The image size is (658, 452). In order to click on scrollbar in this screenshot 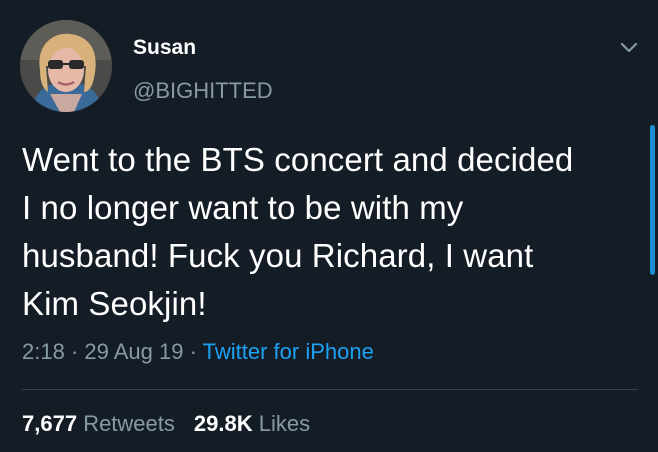, I will do `click(652, 200)`.